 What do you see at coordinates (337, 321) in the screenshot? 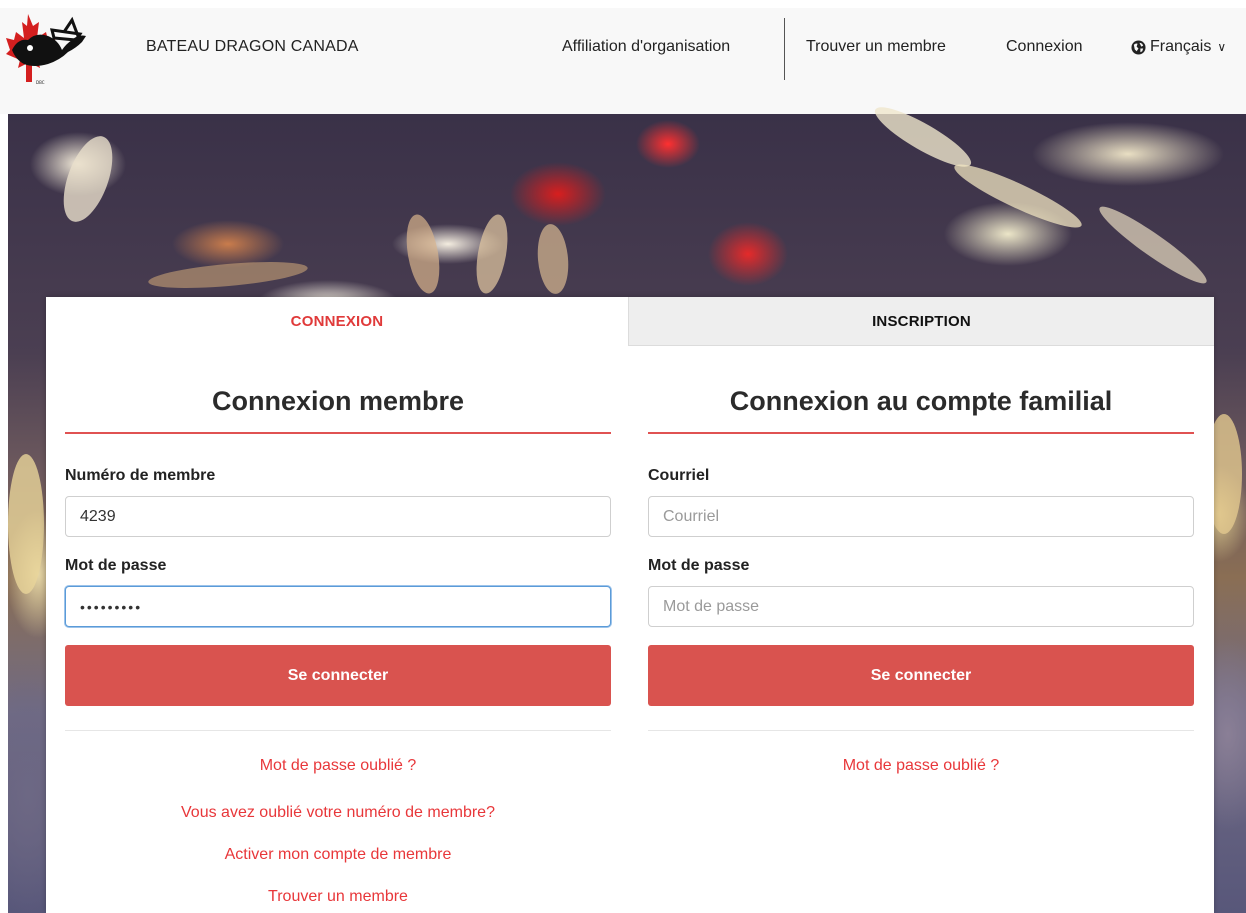
I see `tab-login: CONNEXION` at bounding box center [337, 321].